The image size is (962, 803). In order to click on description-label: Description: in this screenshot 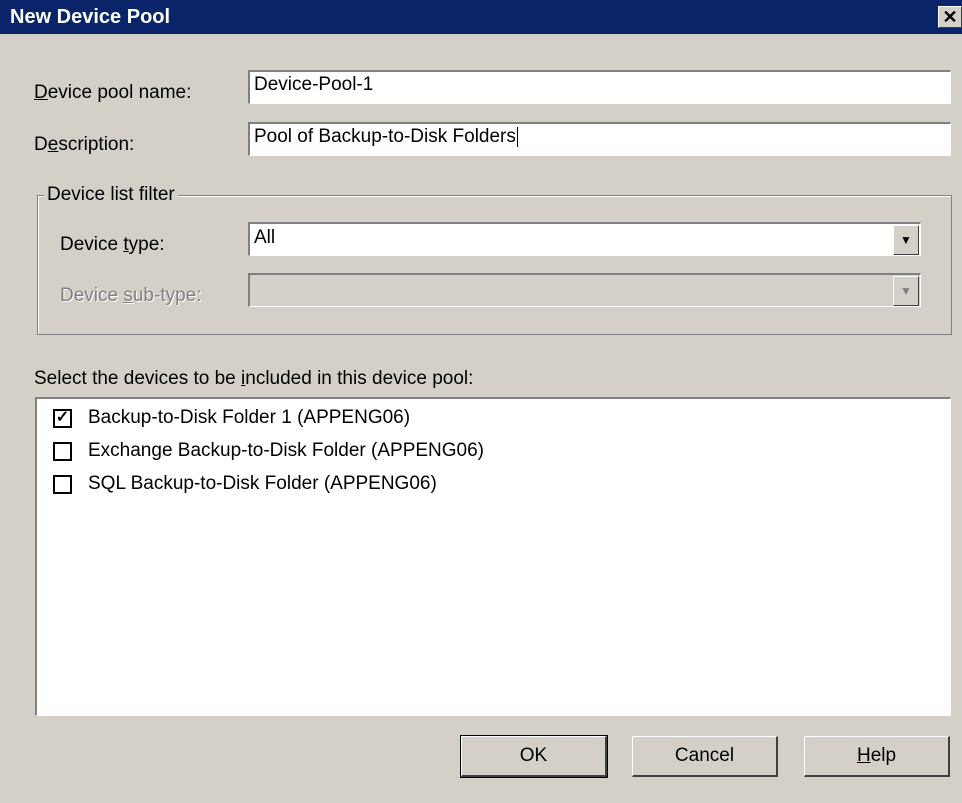, I will do `click(84, 144)`.